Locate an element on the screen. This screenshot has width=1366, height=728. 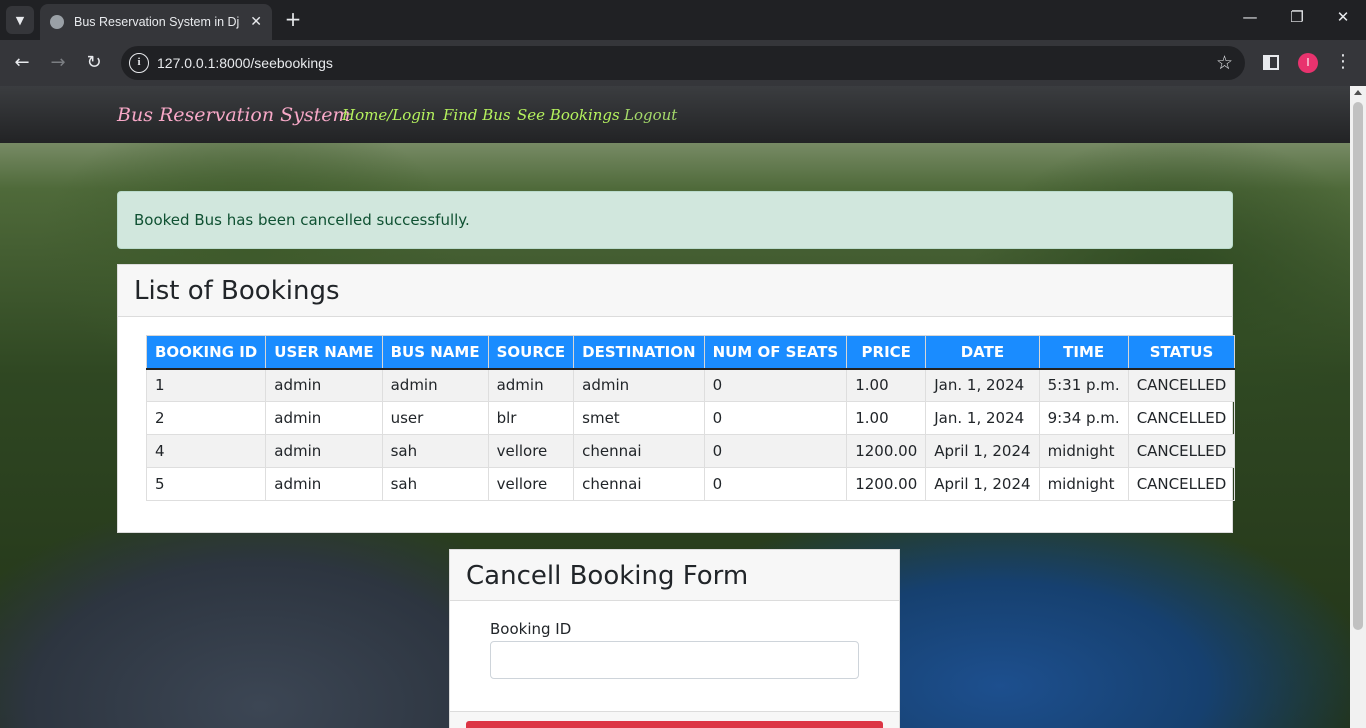
cell-destination: smet is located at coordinates (639, 418).